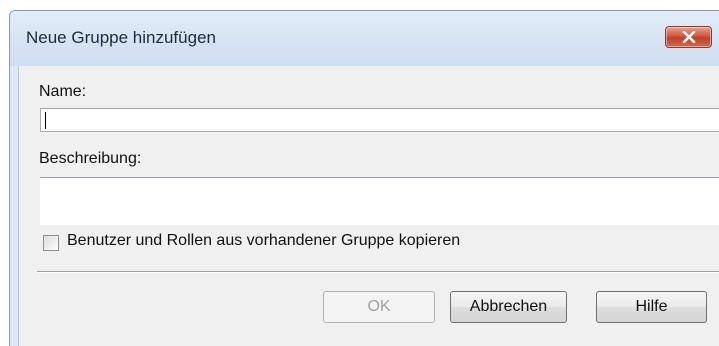  Describe the element at coordinates (63, 91) in the screenshot. I see `name-label: Name:` at that location.